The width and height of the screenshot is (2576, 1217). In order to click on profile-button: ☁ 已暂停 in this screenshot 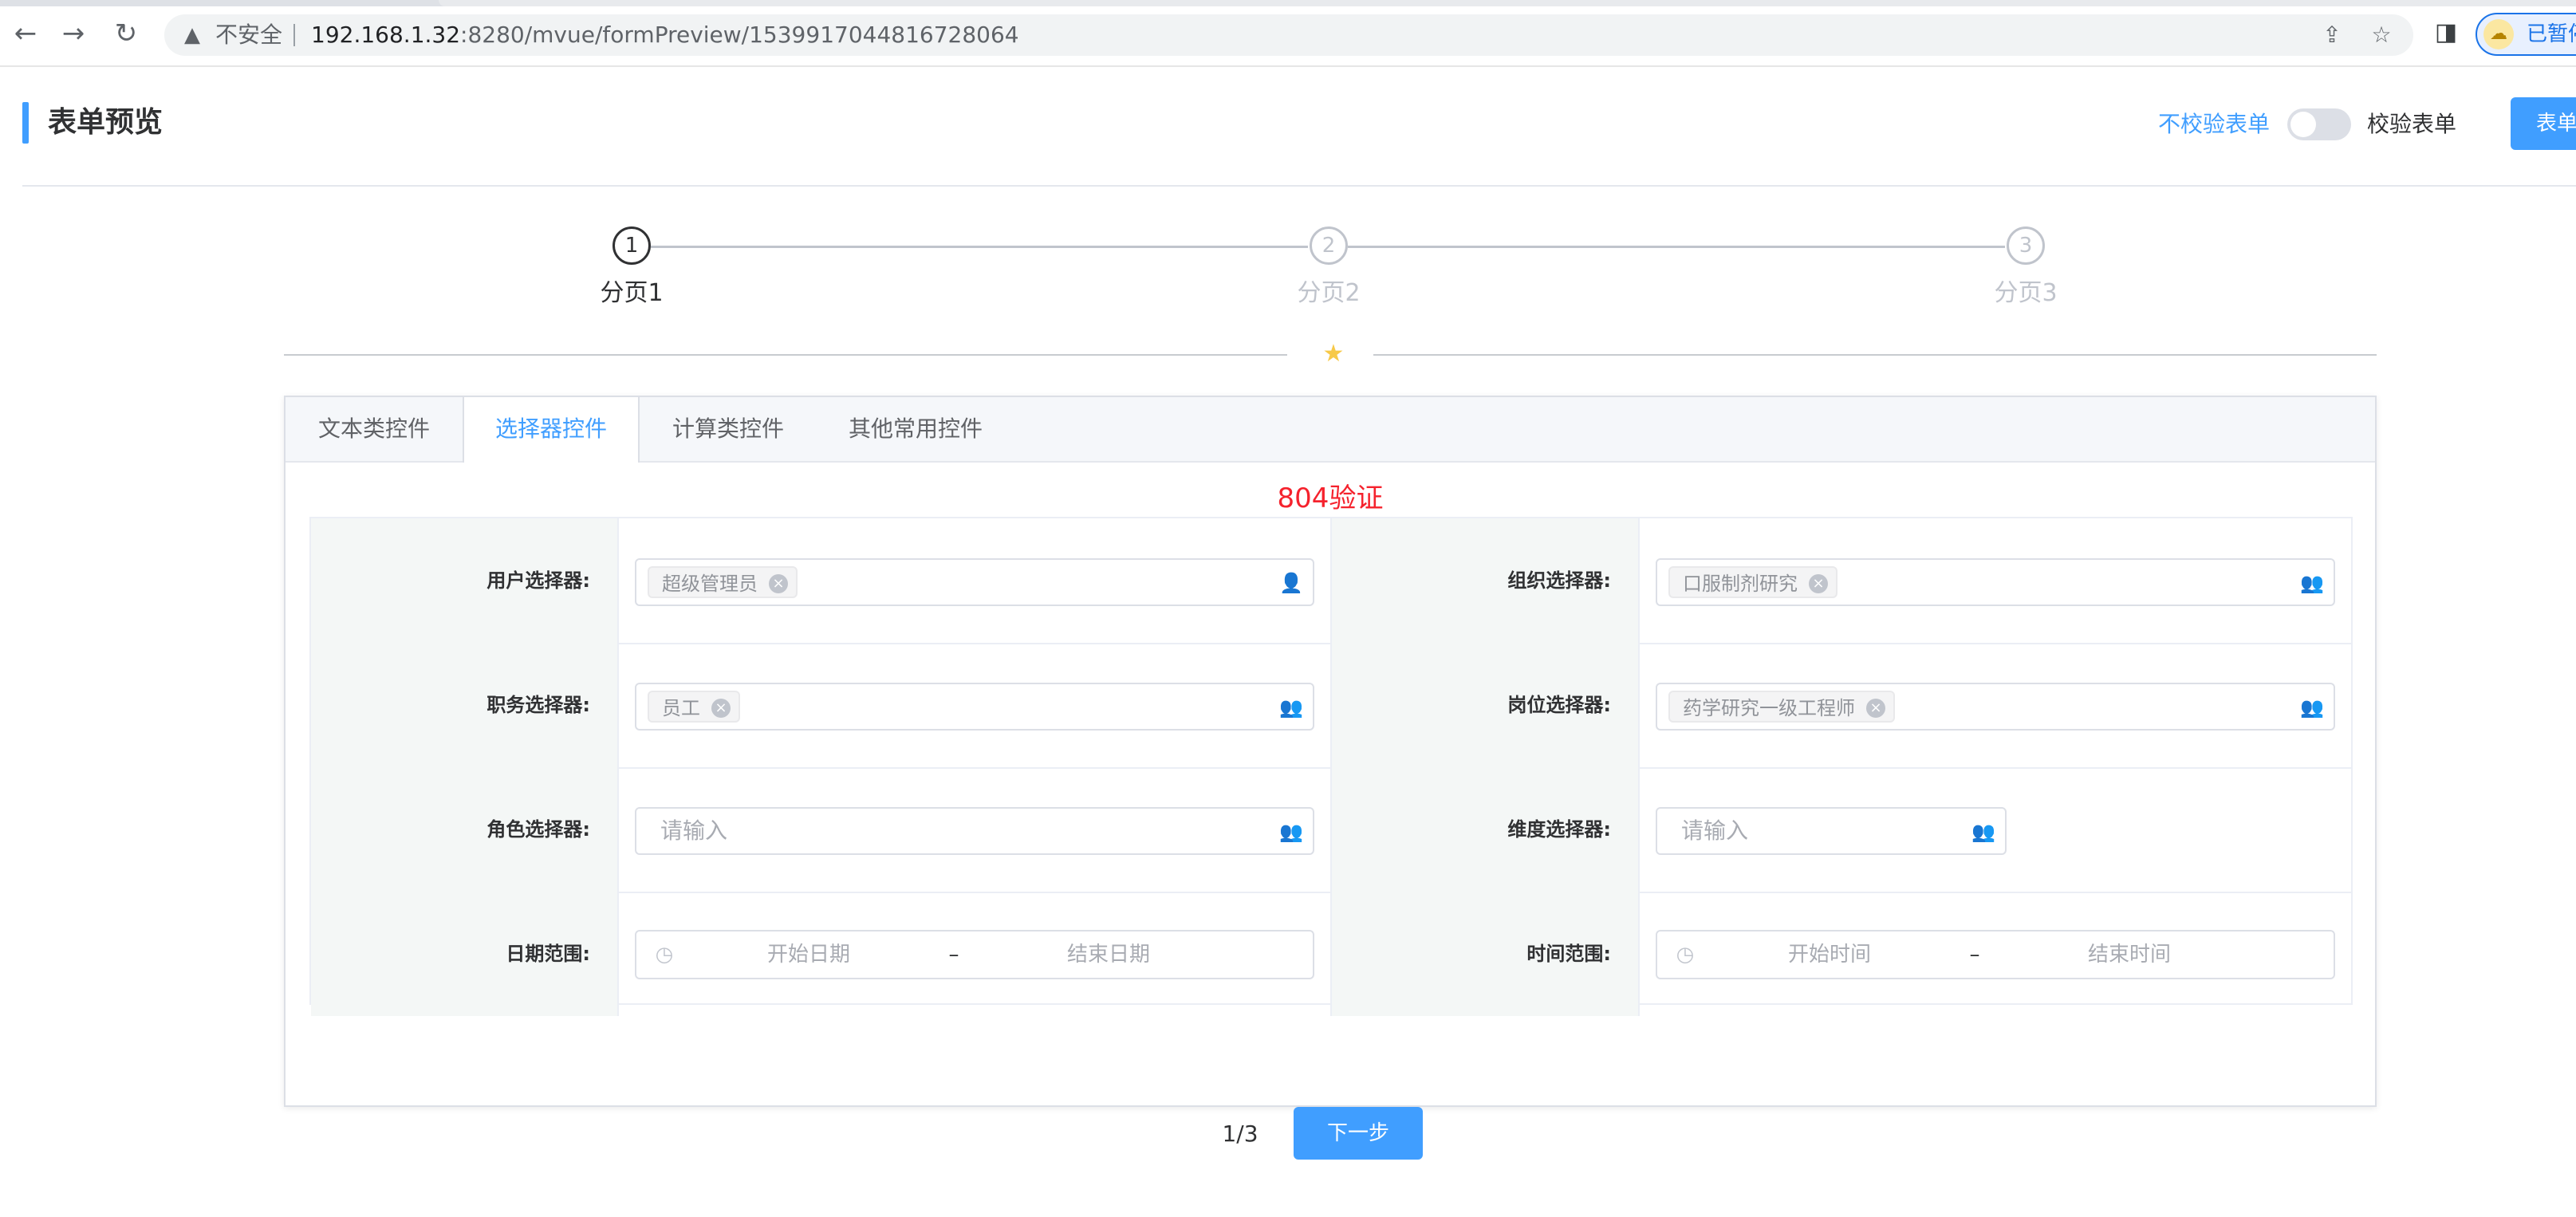, I will do `click(2526, 34)`.